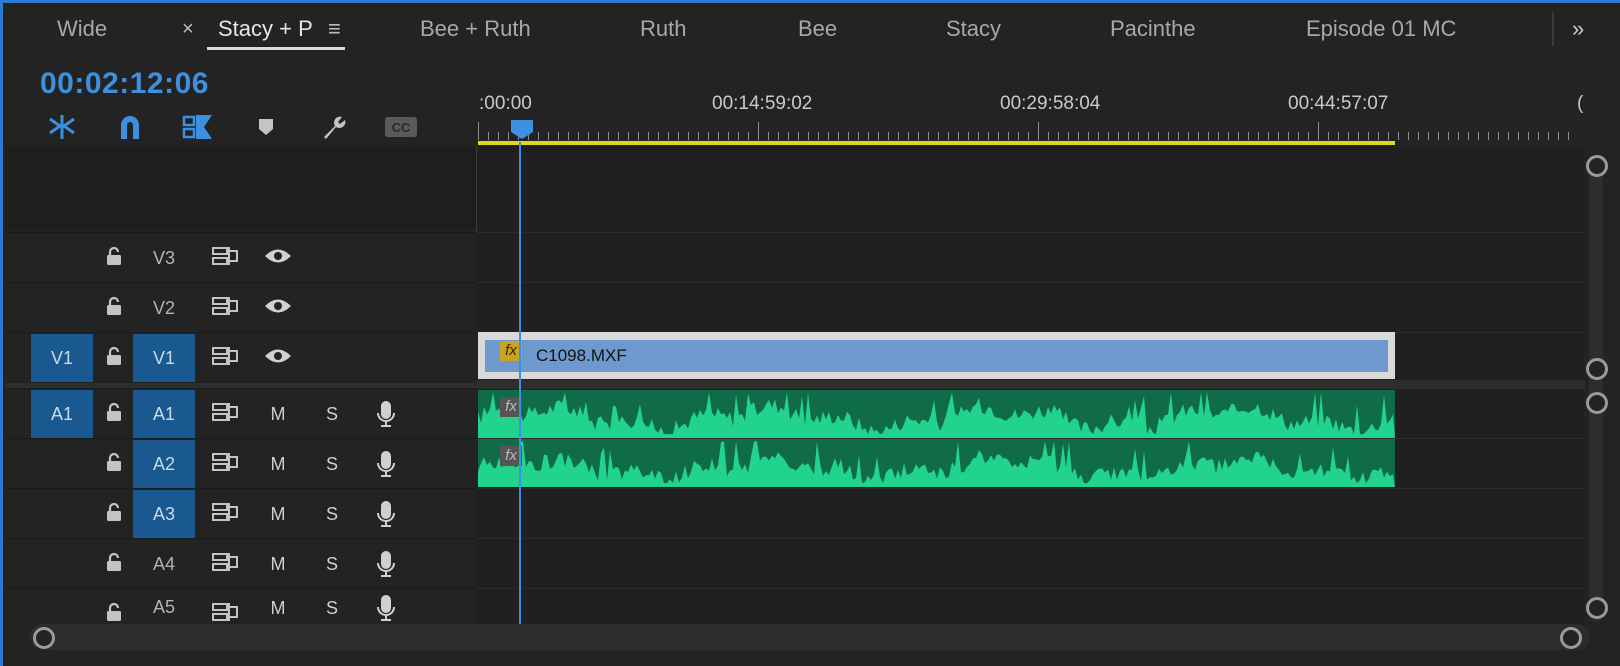  Describe the element at coordinates (1, 333) in the screenshot. I see `panel-focus-border-left` at that location.